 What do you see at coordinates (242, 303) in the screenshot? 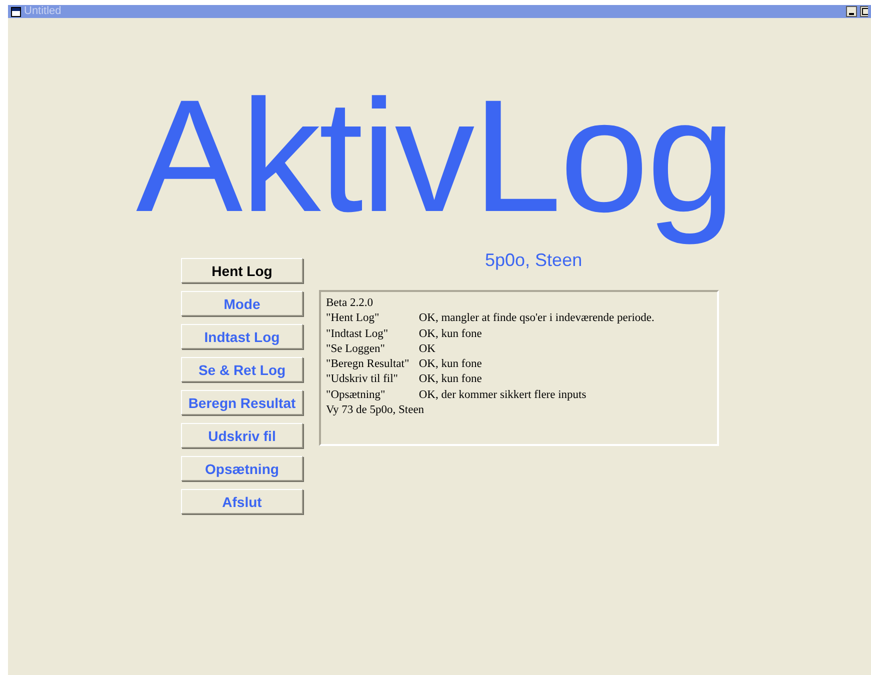
I see `menu-button: Mode` at bounding box center [242, 303].